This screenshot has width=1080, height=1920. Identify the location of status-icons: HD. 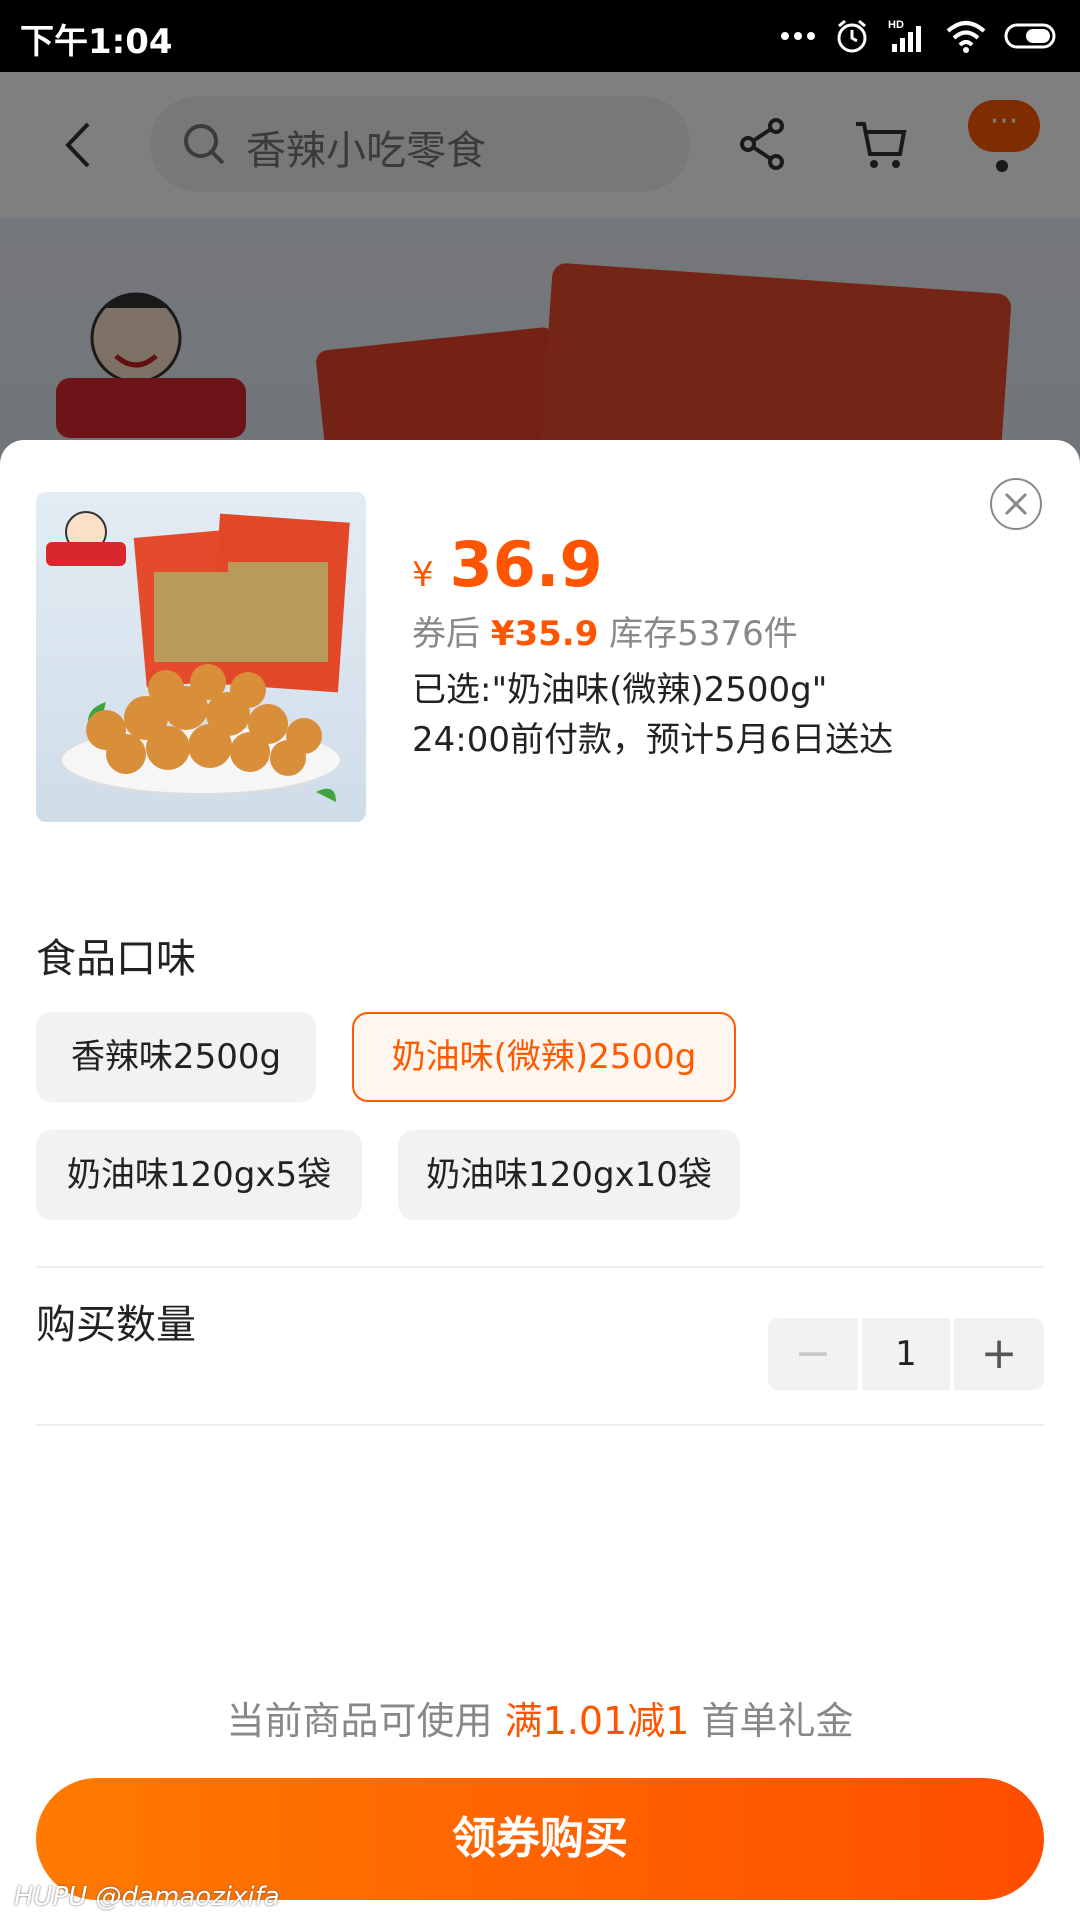
(920, 36).